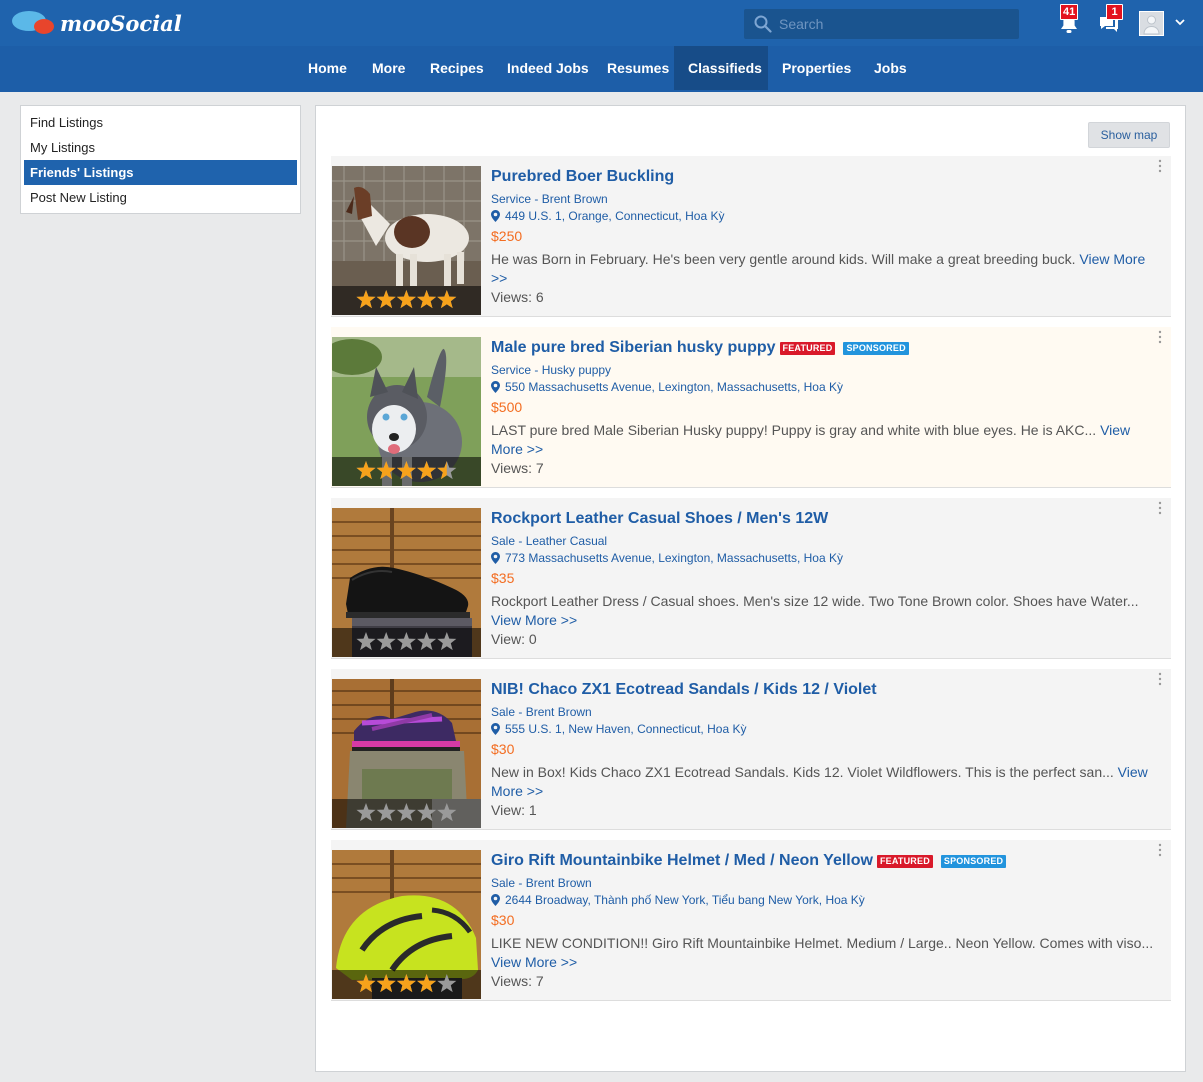 This screenshot has height=1082, width=1203. I want to click on listing-views: View: 1, so click(514, 810).